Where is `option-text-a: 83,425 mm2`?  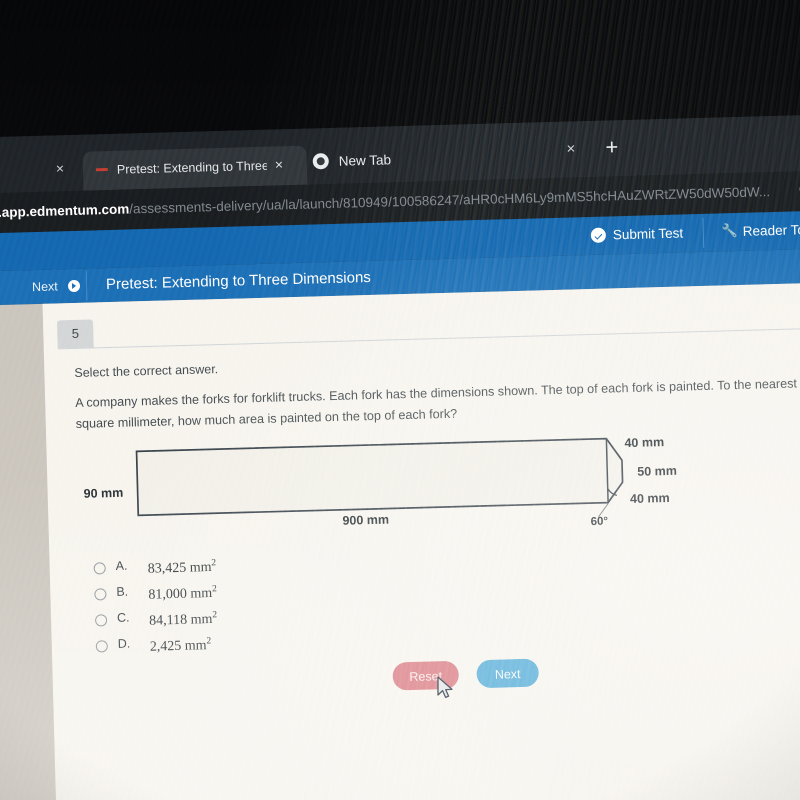
option-text-a: 83,425 mm2 is located at coordinates (182, 567).